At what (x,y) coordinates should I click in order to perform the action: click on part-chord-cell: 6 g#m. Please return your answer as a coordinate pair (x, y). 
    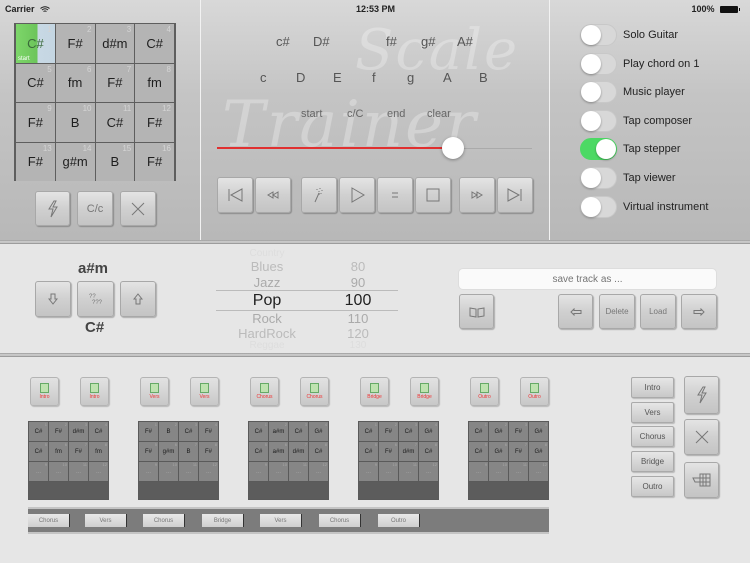
    Looking at the image, I should click on (168, 451).